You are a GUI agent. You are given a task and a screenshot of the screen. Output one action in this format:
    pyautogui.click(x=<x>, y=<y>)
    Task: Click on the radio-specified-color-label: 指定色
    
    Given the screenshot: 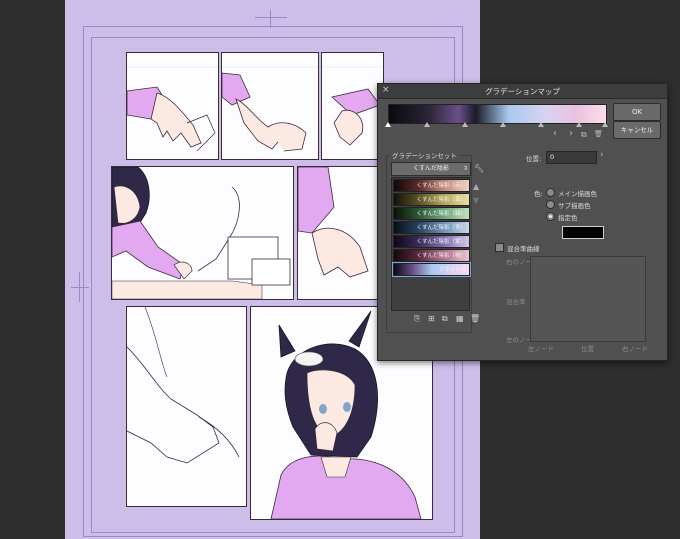 What is the action you would take?
    pyautogui.click(x=568, y=218)
    